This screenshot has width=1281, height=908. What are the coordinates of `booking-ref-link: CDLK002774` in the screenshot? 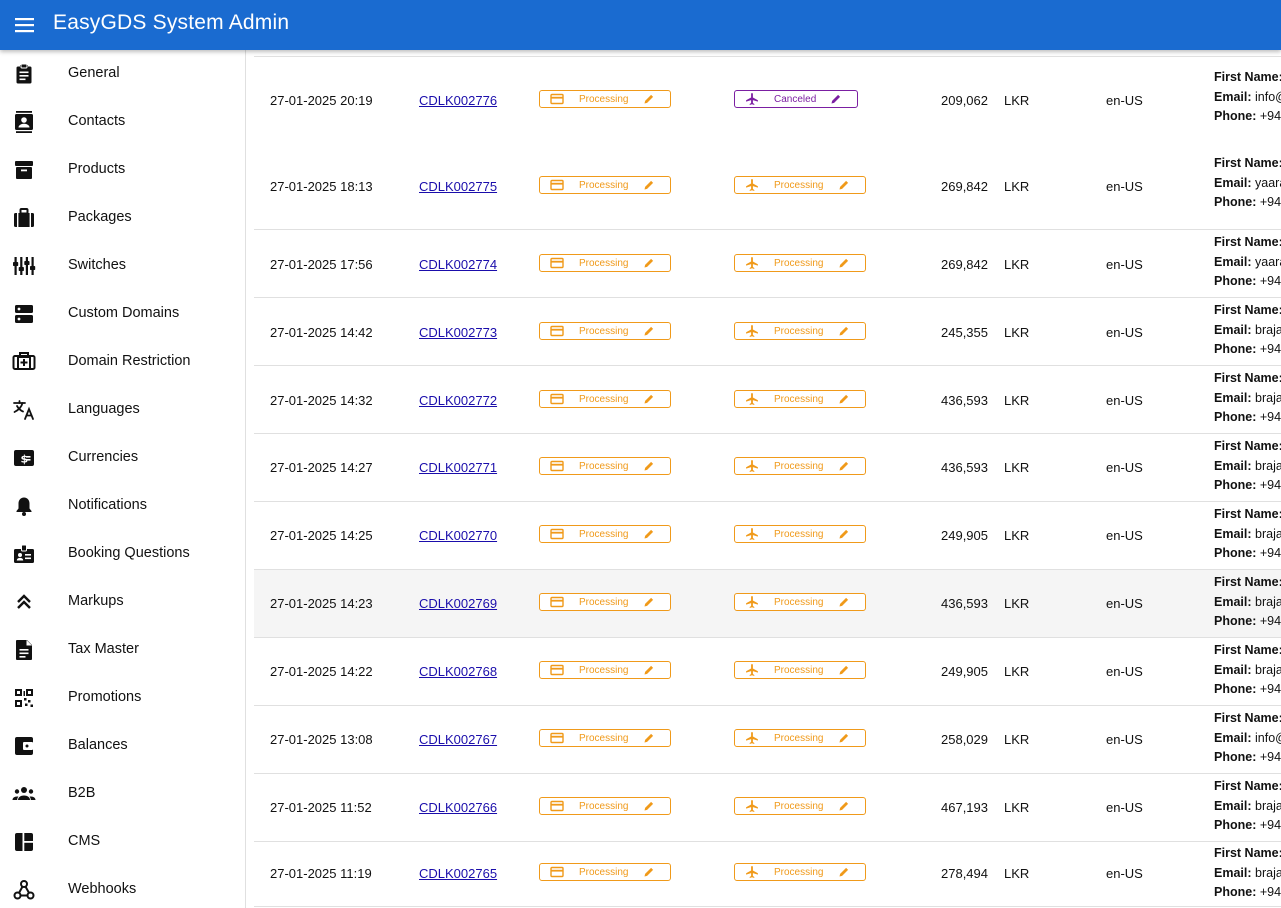 It's located at (458, 264).